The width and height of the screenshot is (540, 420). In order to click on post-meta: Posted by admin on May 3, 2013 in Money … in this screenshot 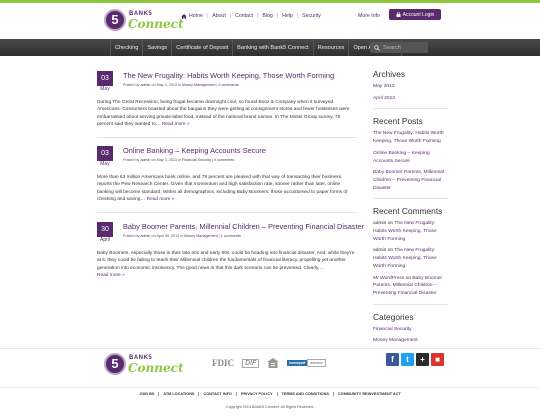, I will do `click(181, 85)`.